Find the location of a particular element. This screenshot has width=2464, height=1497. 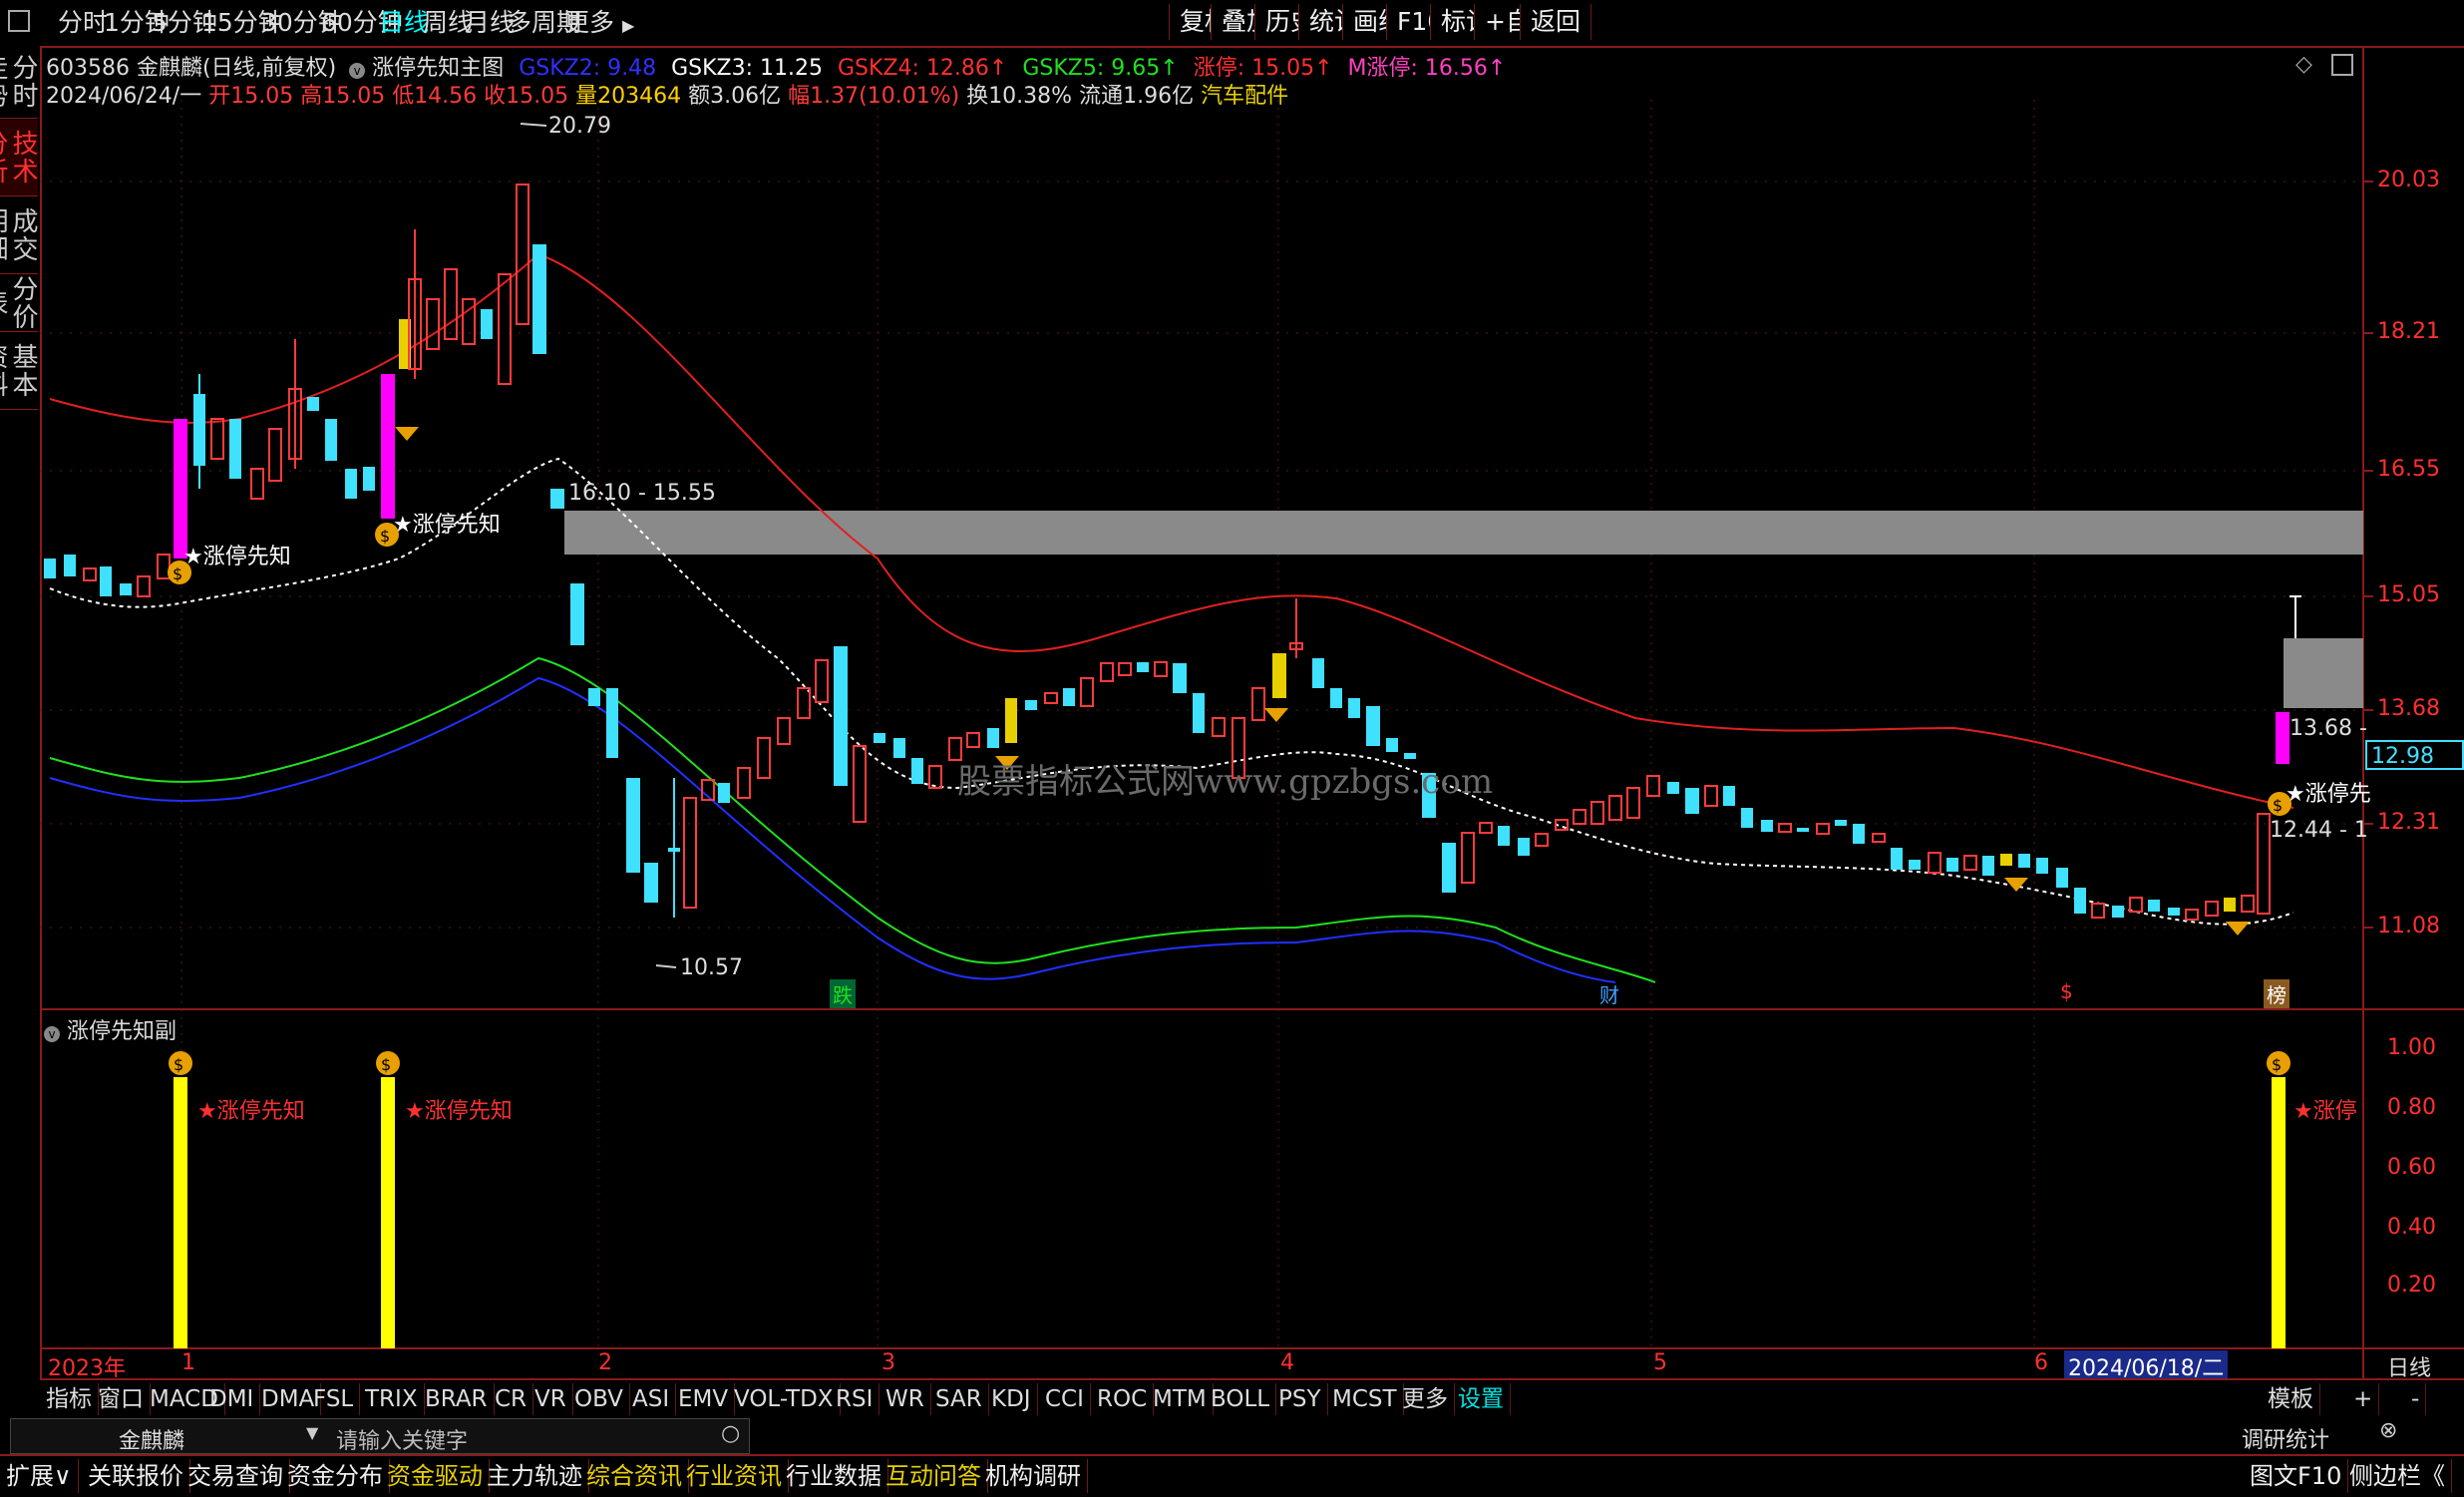

status-item-4: 资金驱动 is located at coordinates (435, 1476).